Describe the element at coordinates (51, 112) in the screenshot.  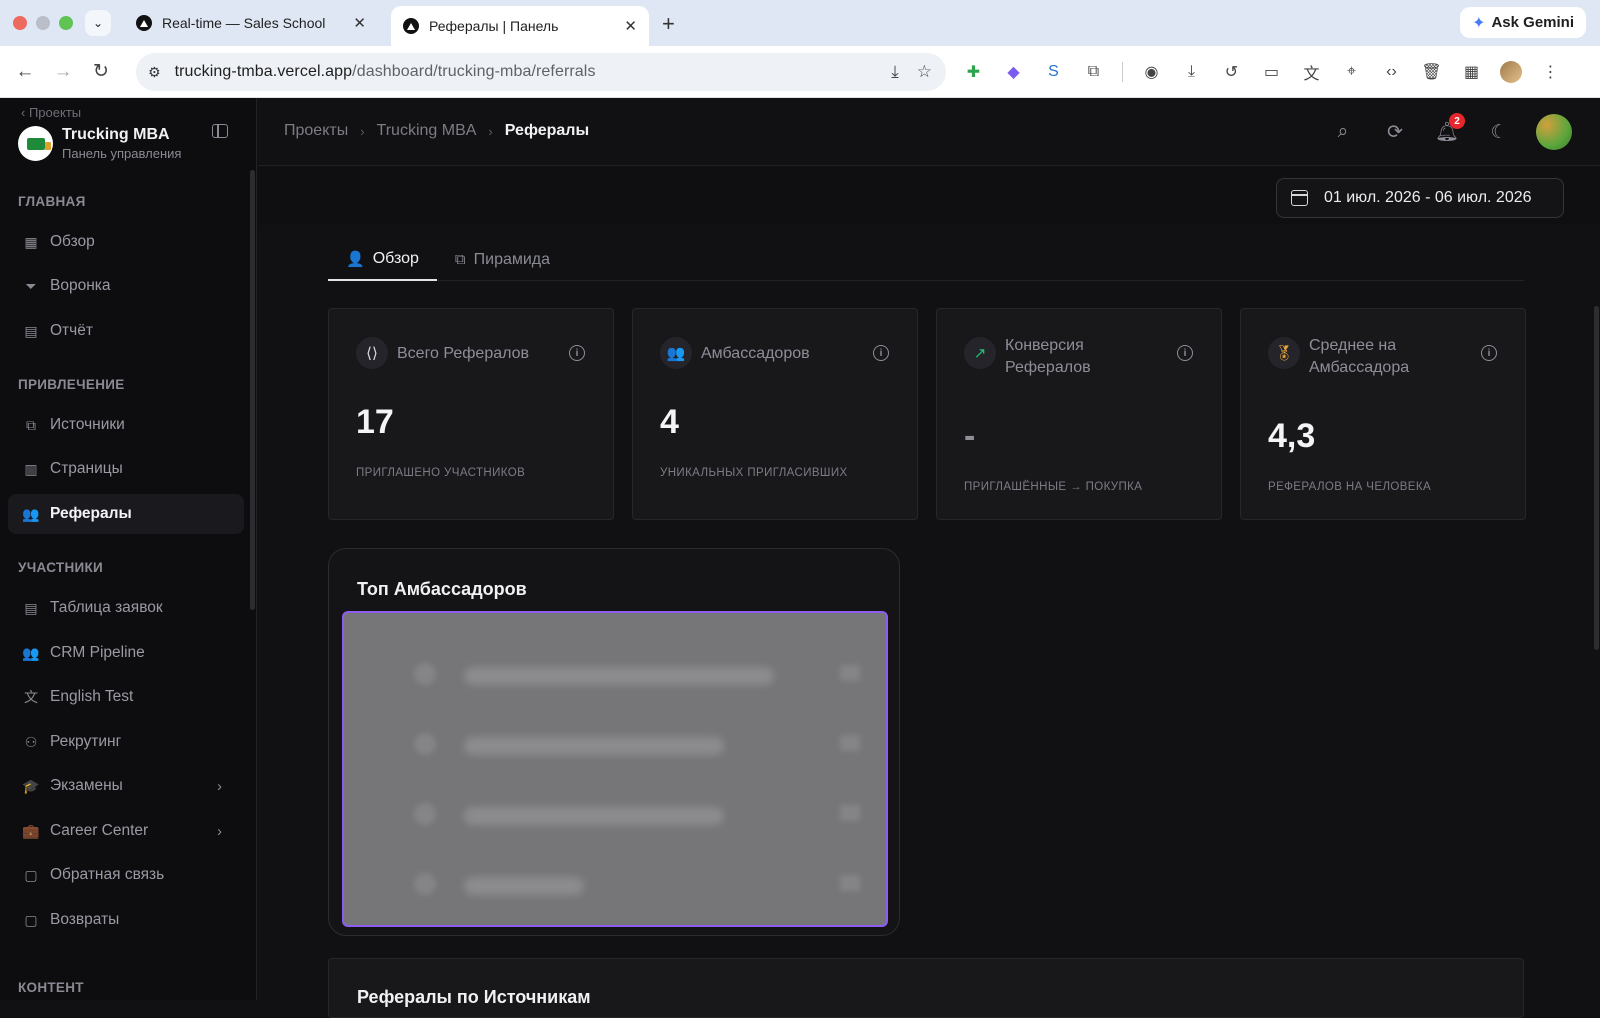
I see `back-to-projects-link: ‹ Проекты` at that location.